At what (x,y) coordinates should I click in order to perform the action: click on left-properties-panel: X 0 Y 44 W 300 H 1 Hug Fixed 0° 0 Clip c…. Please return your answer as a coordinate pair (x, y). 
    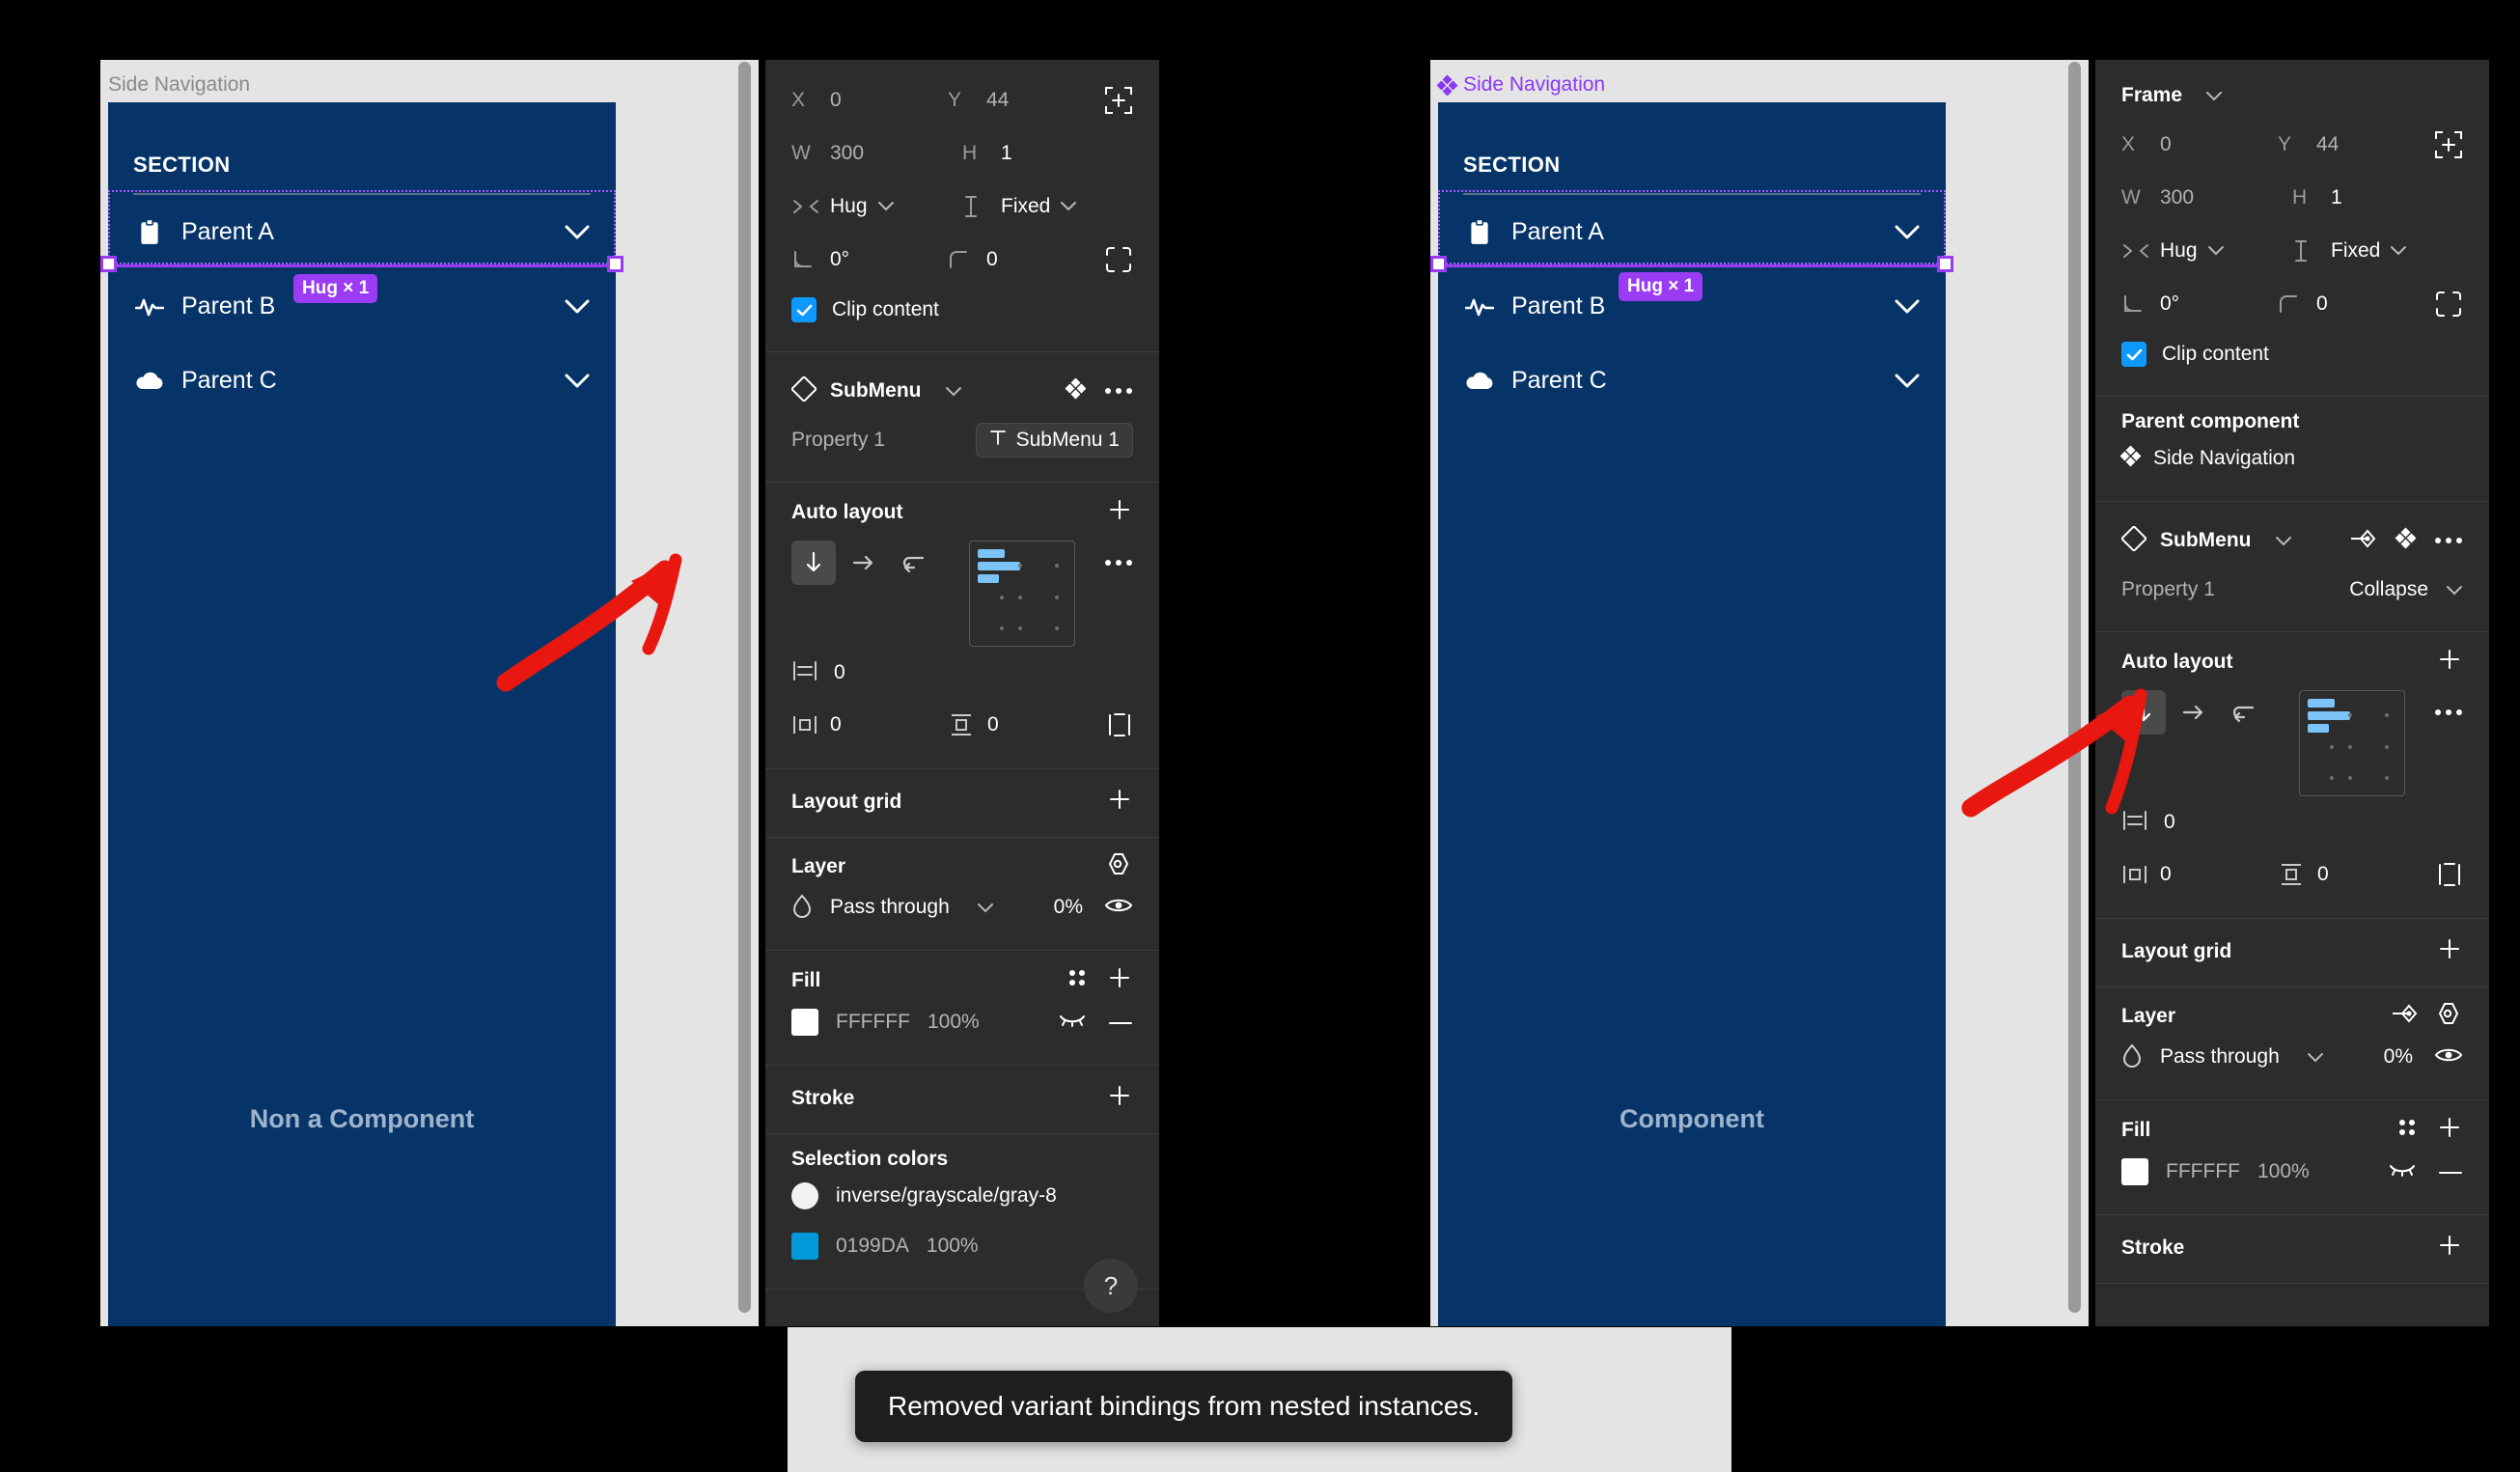
    Looking at the image, I should click on (962, 693).